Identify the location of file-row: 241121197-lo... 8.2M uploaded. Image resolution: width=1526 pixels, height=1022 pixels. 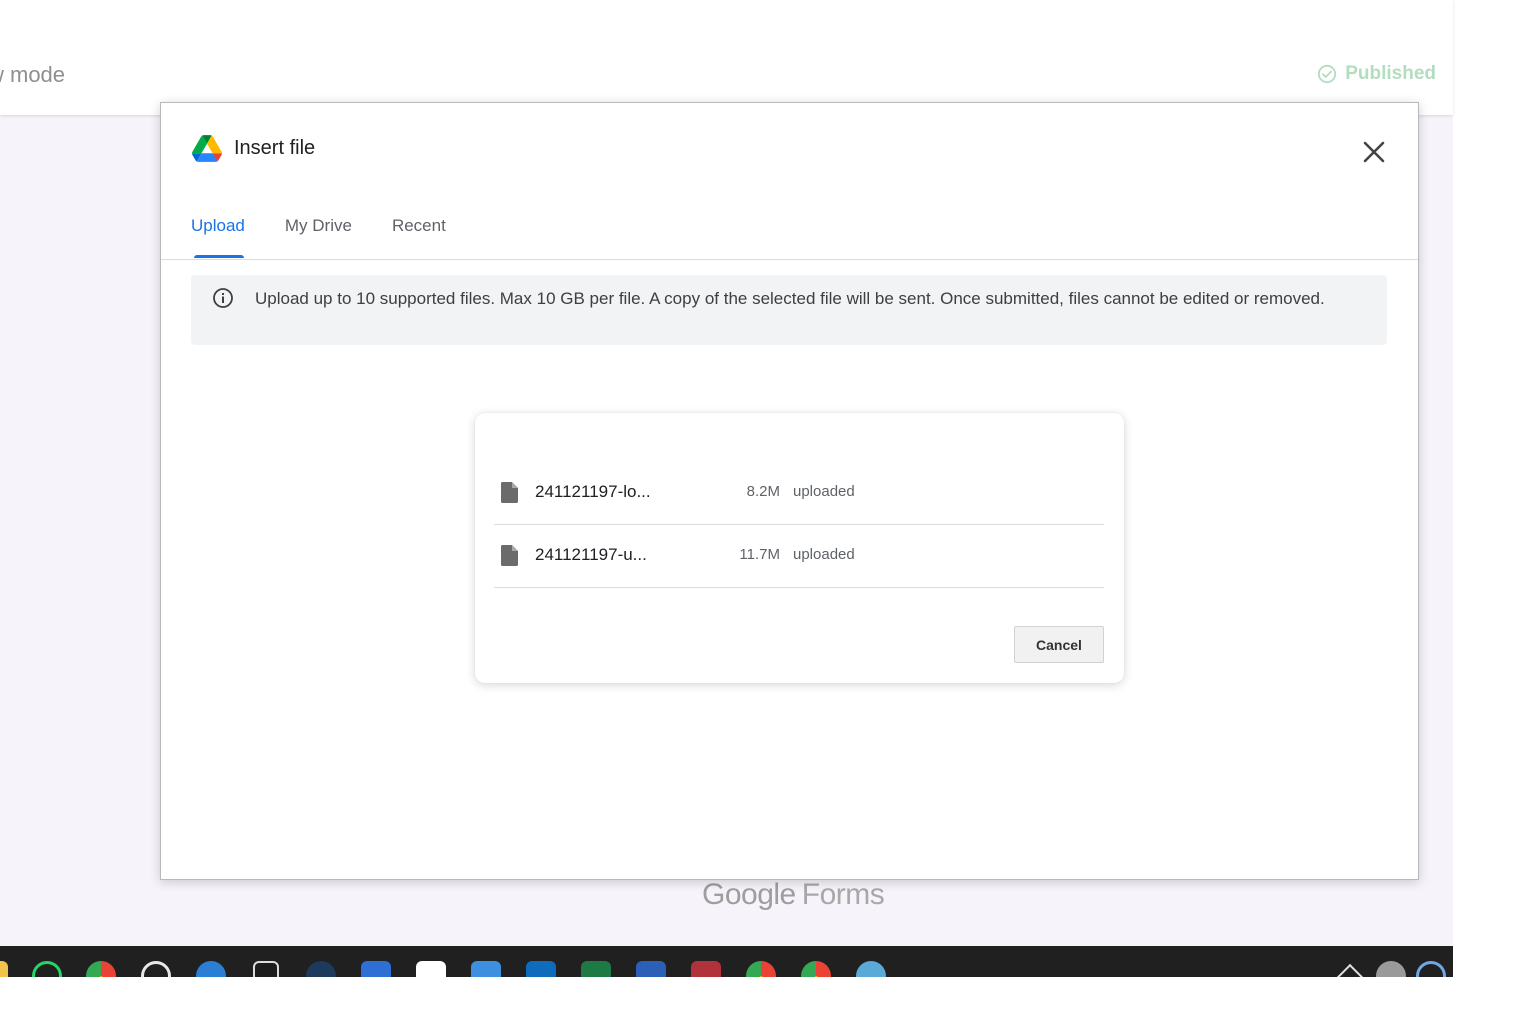
(799, 493).